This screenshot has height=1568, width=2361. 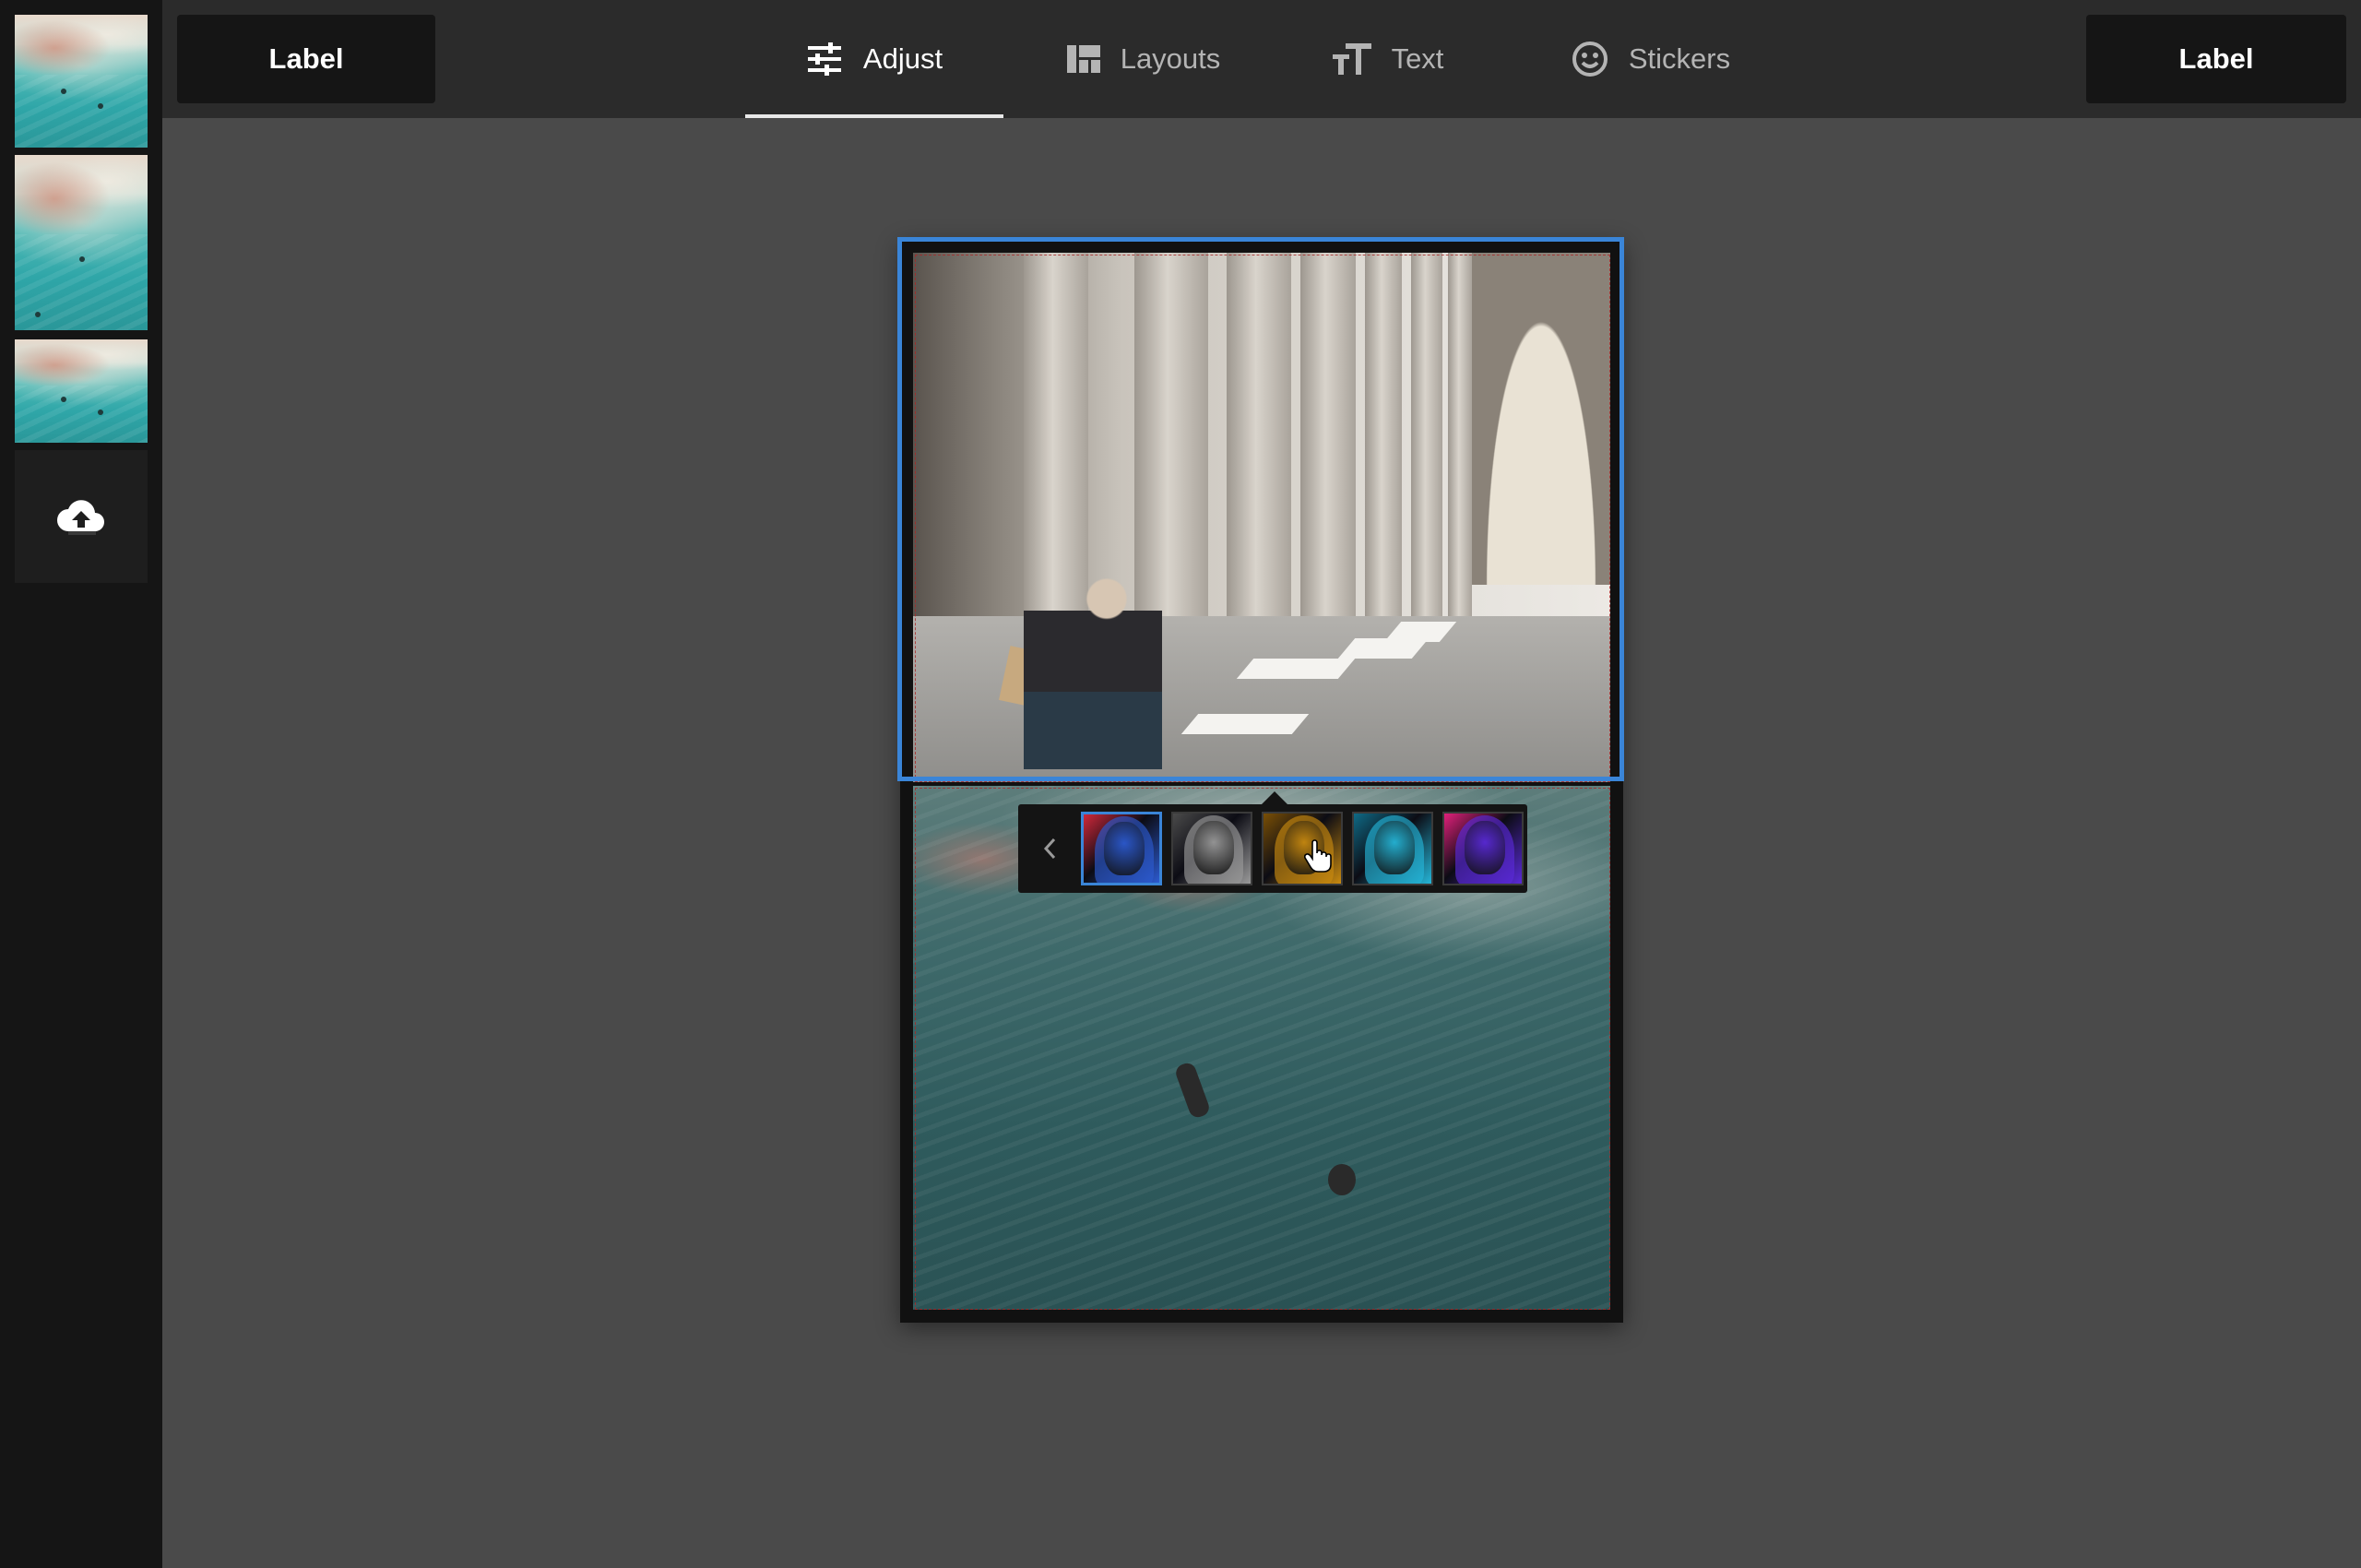 I want to click on filter-violet-magenta, so click(x=1483, y=848).